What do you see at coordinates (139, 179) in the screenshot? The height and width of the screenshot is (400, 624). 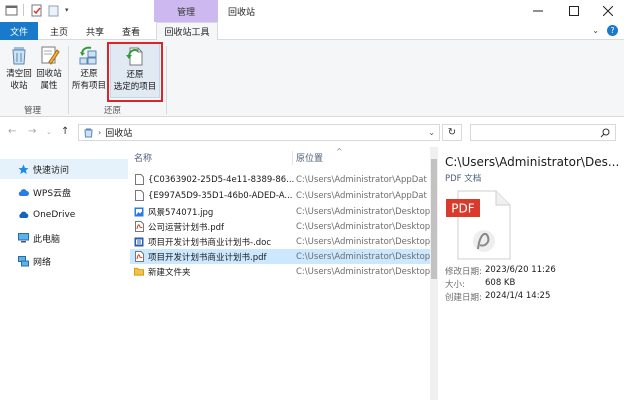 I see `file-icon` at bounding box center [139, 179].